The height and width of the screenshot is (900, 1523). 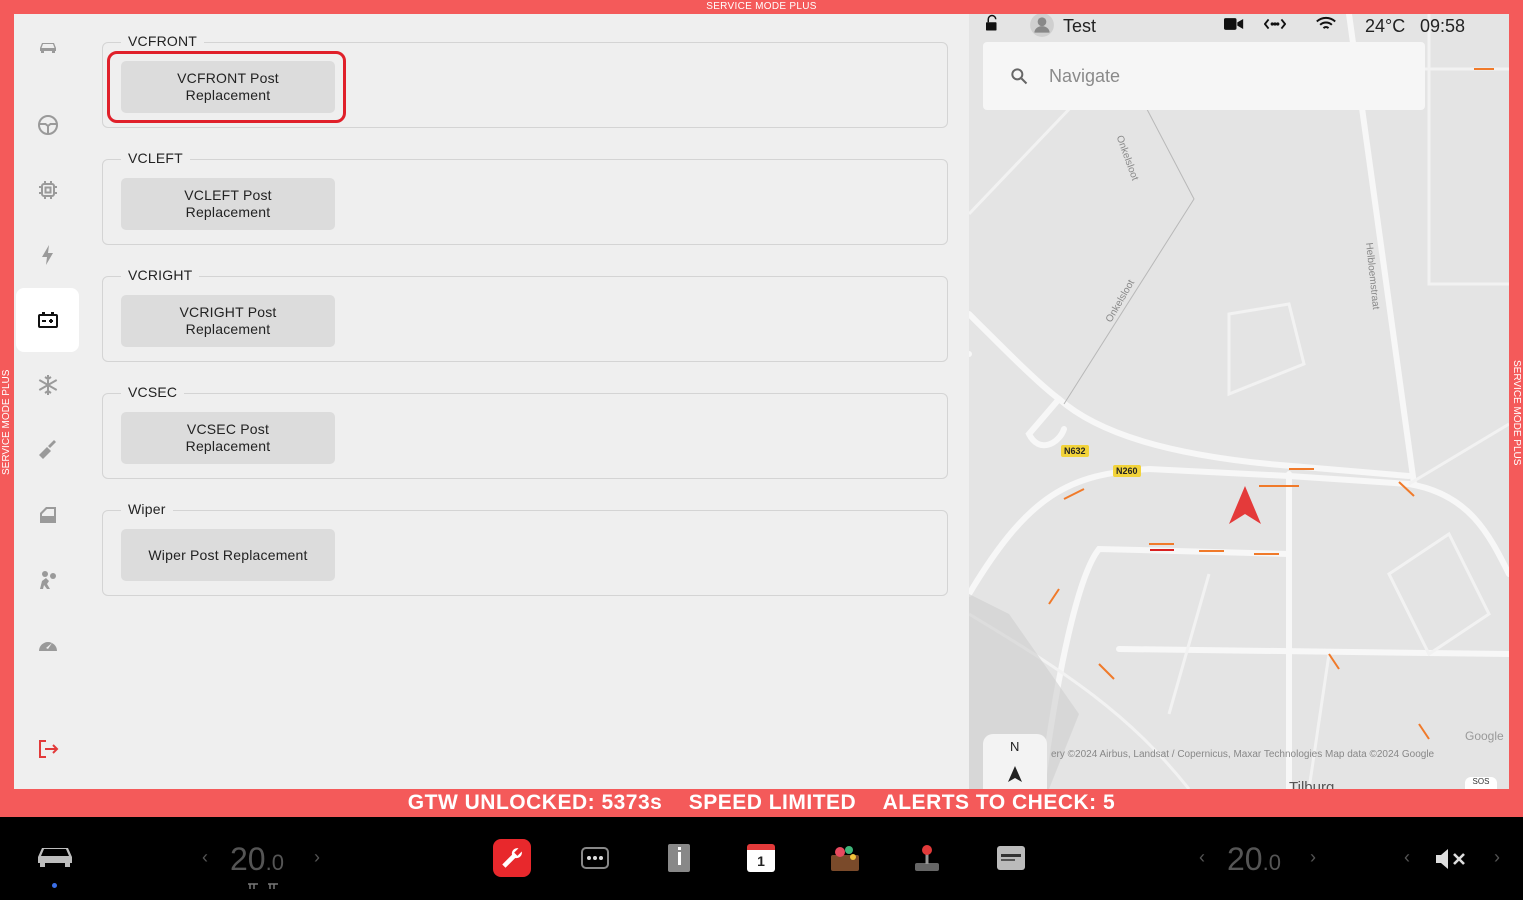 I want to click on sidebar-item-restraints, so click(x=47, y=580).